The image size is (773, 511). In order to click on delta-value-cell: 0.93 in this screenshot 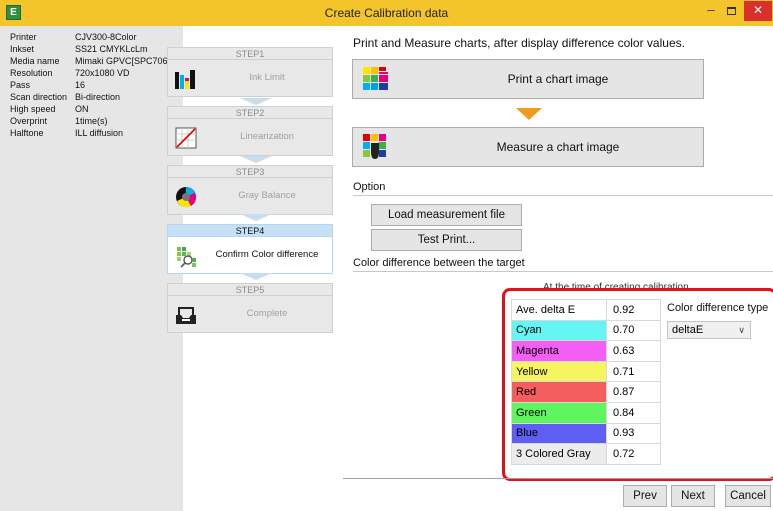, I will do `click(633, 433)`.